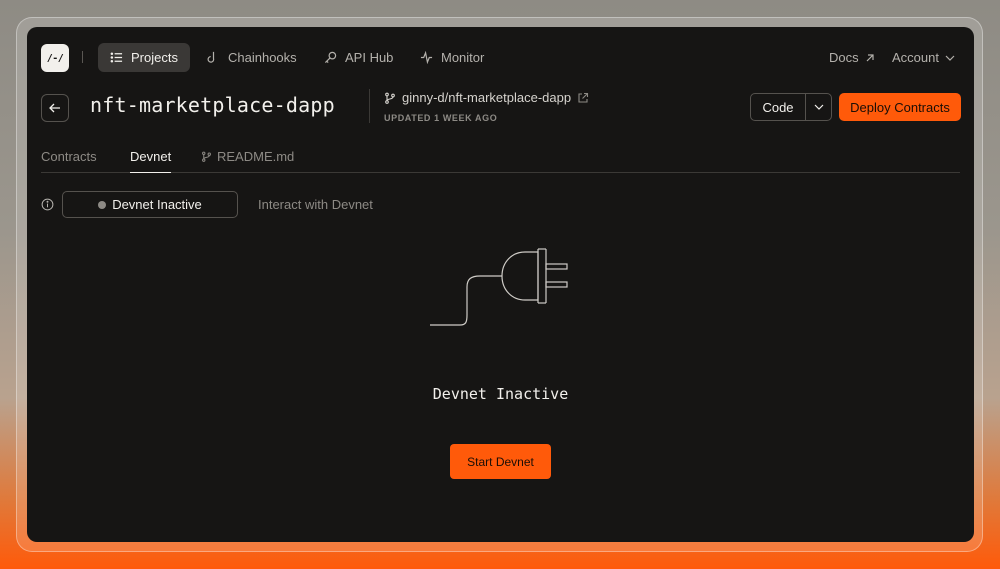 The image size is (1000, 569). I want to click on nav-divider, so click(82, 57).